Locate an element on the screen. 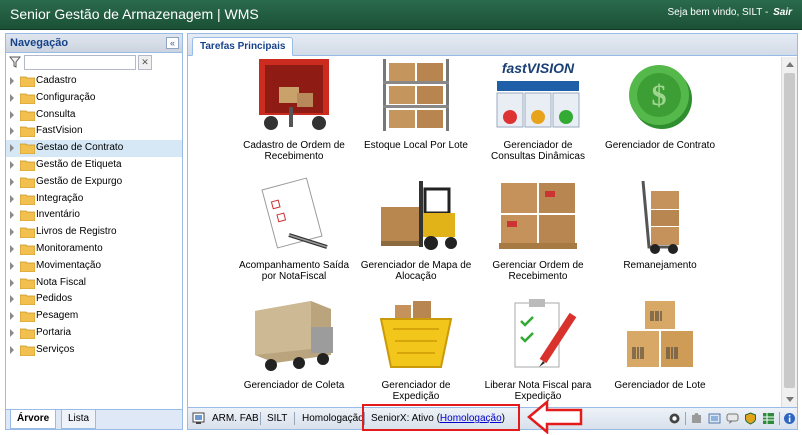 Image resolution: width=802 pixels, height=435 pixels. tree-item-configuracao: Configuração is located at coordinates (94, 98).